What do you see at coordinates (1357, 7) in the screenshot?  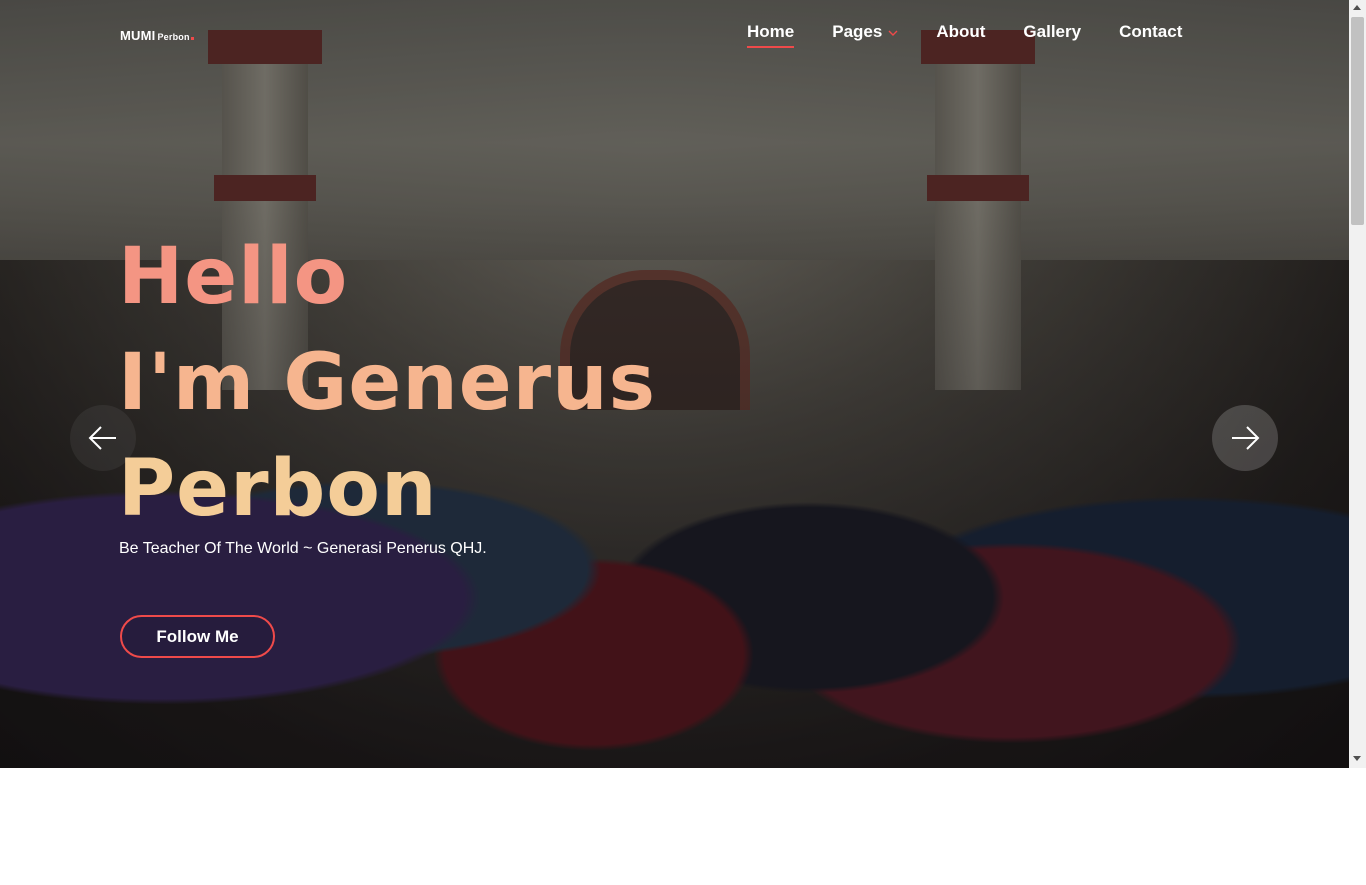 I see `scroll-up-icon` at bounding box center [1357, 7].